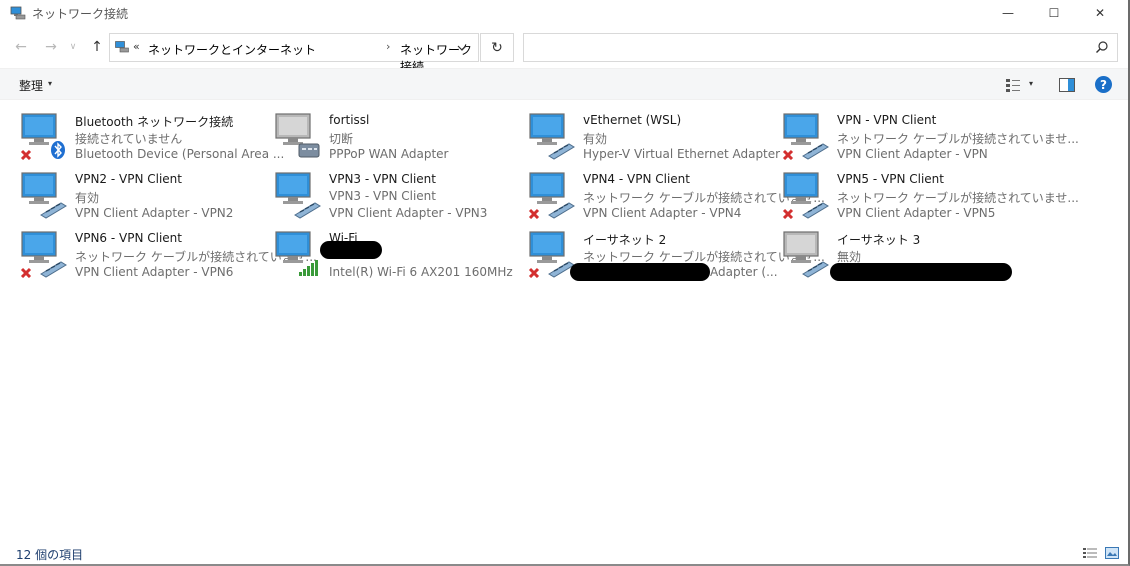 This screenshot has width=1130, height=566. What do you see at coordinates (887, 120) in the screenshot?
I see `connection-name: VPN - VPN Client` at bounding box center [887, 120].